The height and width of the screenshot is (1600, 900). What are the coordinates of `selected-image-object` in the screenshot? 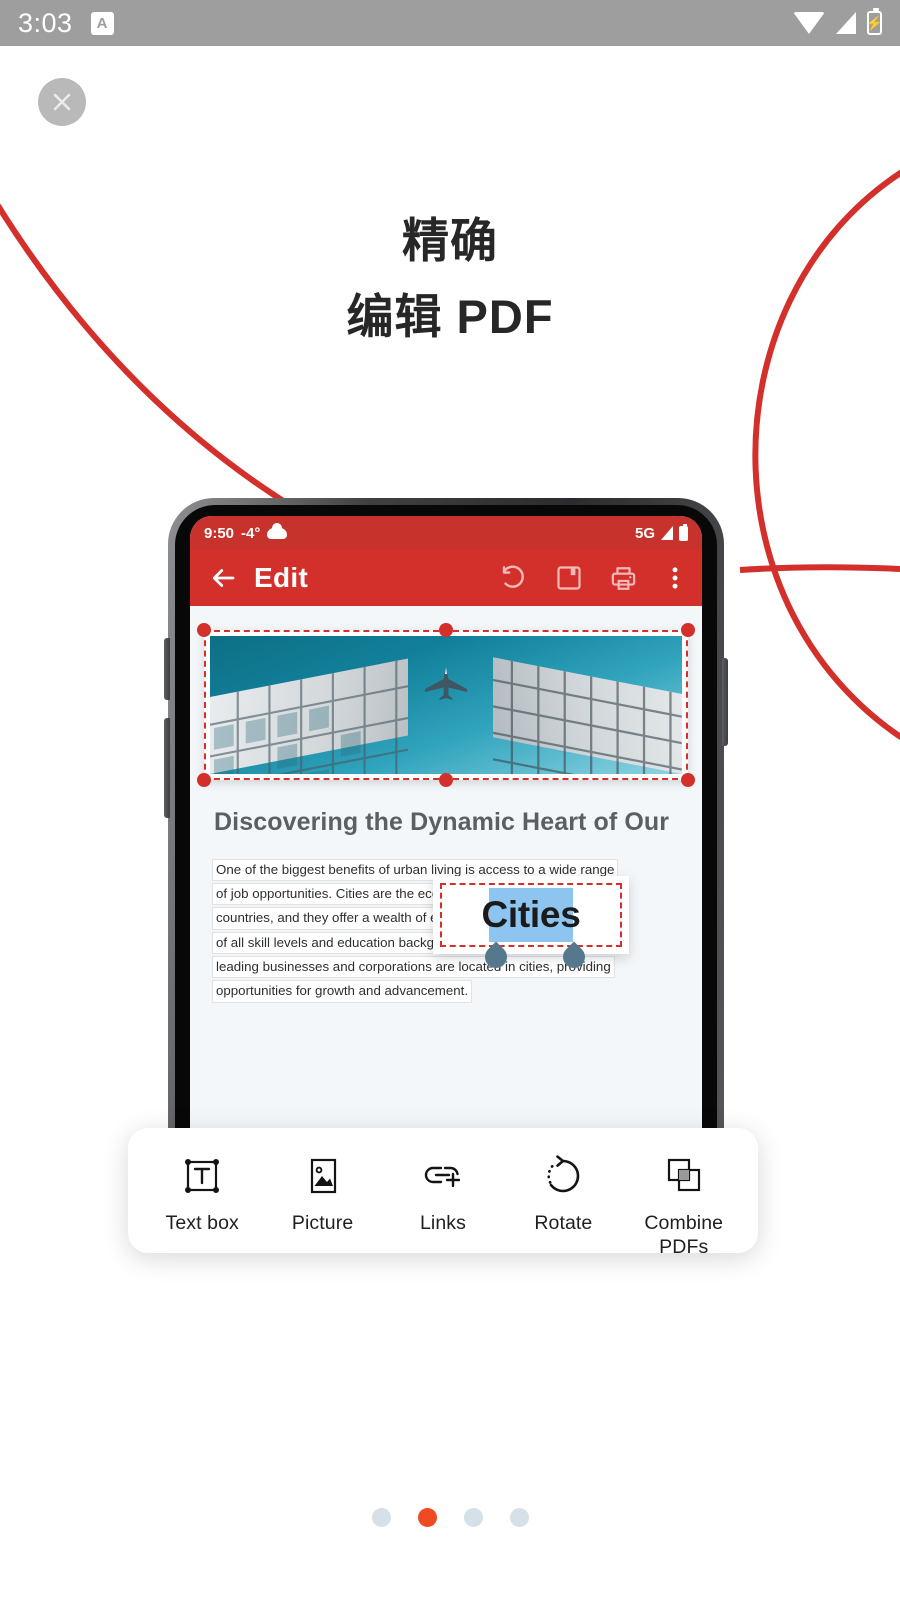 It's located at (446, 705).